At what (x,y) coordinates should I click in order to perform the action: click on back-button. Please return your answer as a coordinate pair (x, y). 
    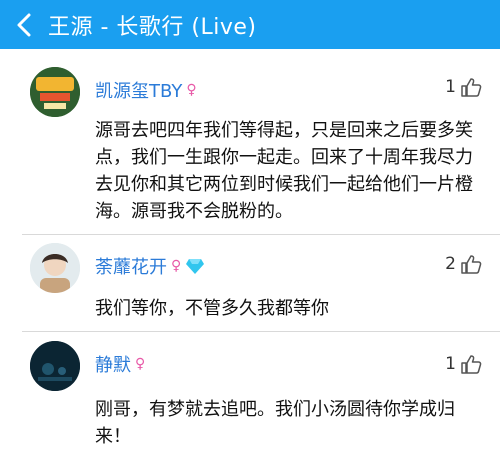
    Looking at the image, I should click on (24, 24).